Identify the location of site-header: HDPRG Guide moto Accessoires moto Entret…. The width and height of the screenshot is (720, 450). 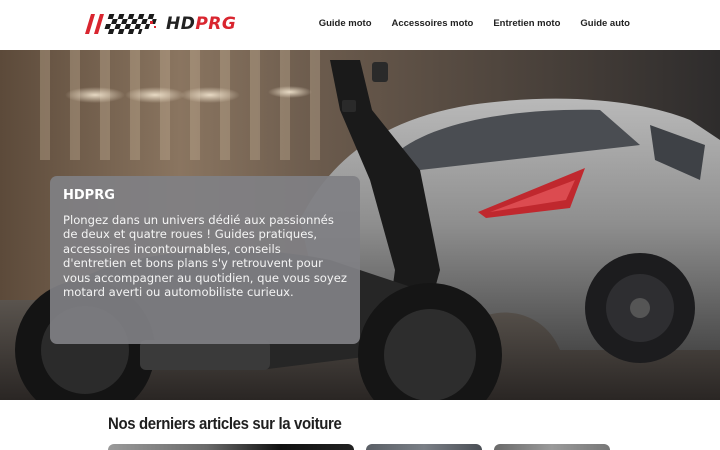
(360, 25).